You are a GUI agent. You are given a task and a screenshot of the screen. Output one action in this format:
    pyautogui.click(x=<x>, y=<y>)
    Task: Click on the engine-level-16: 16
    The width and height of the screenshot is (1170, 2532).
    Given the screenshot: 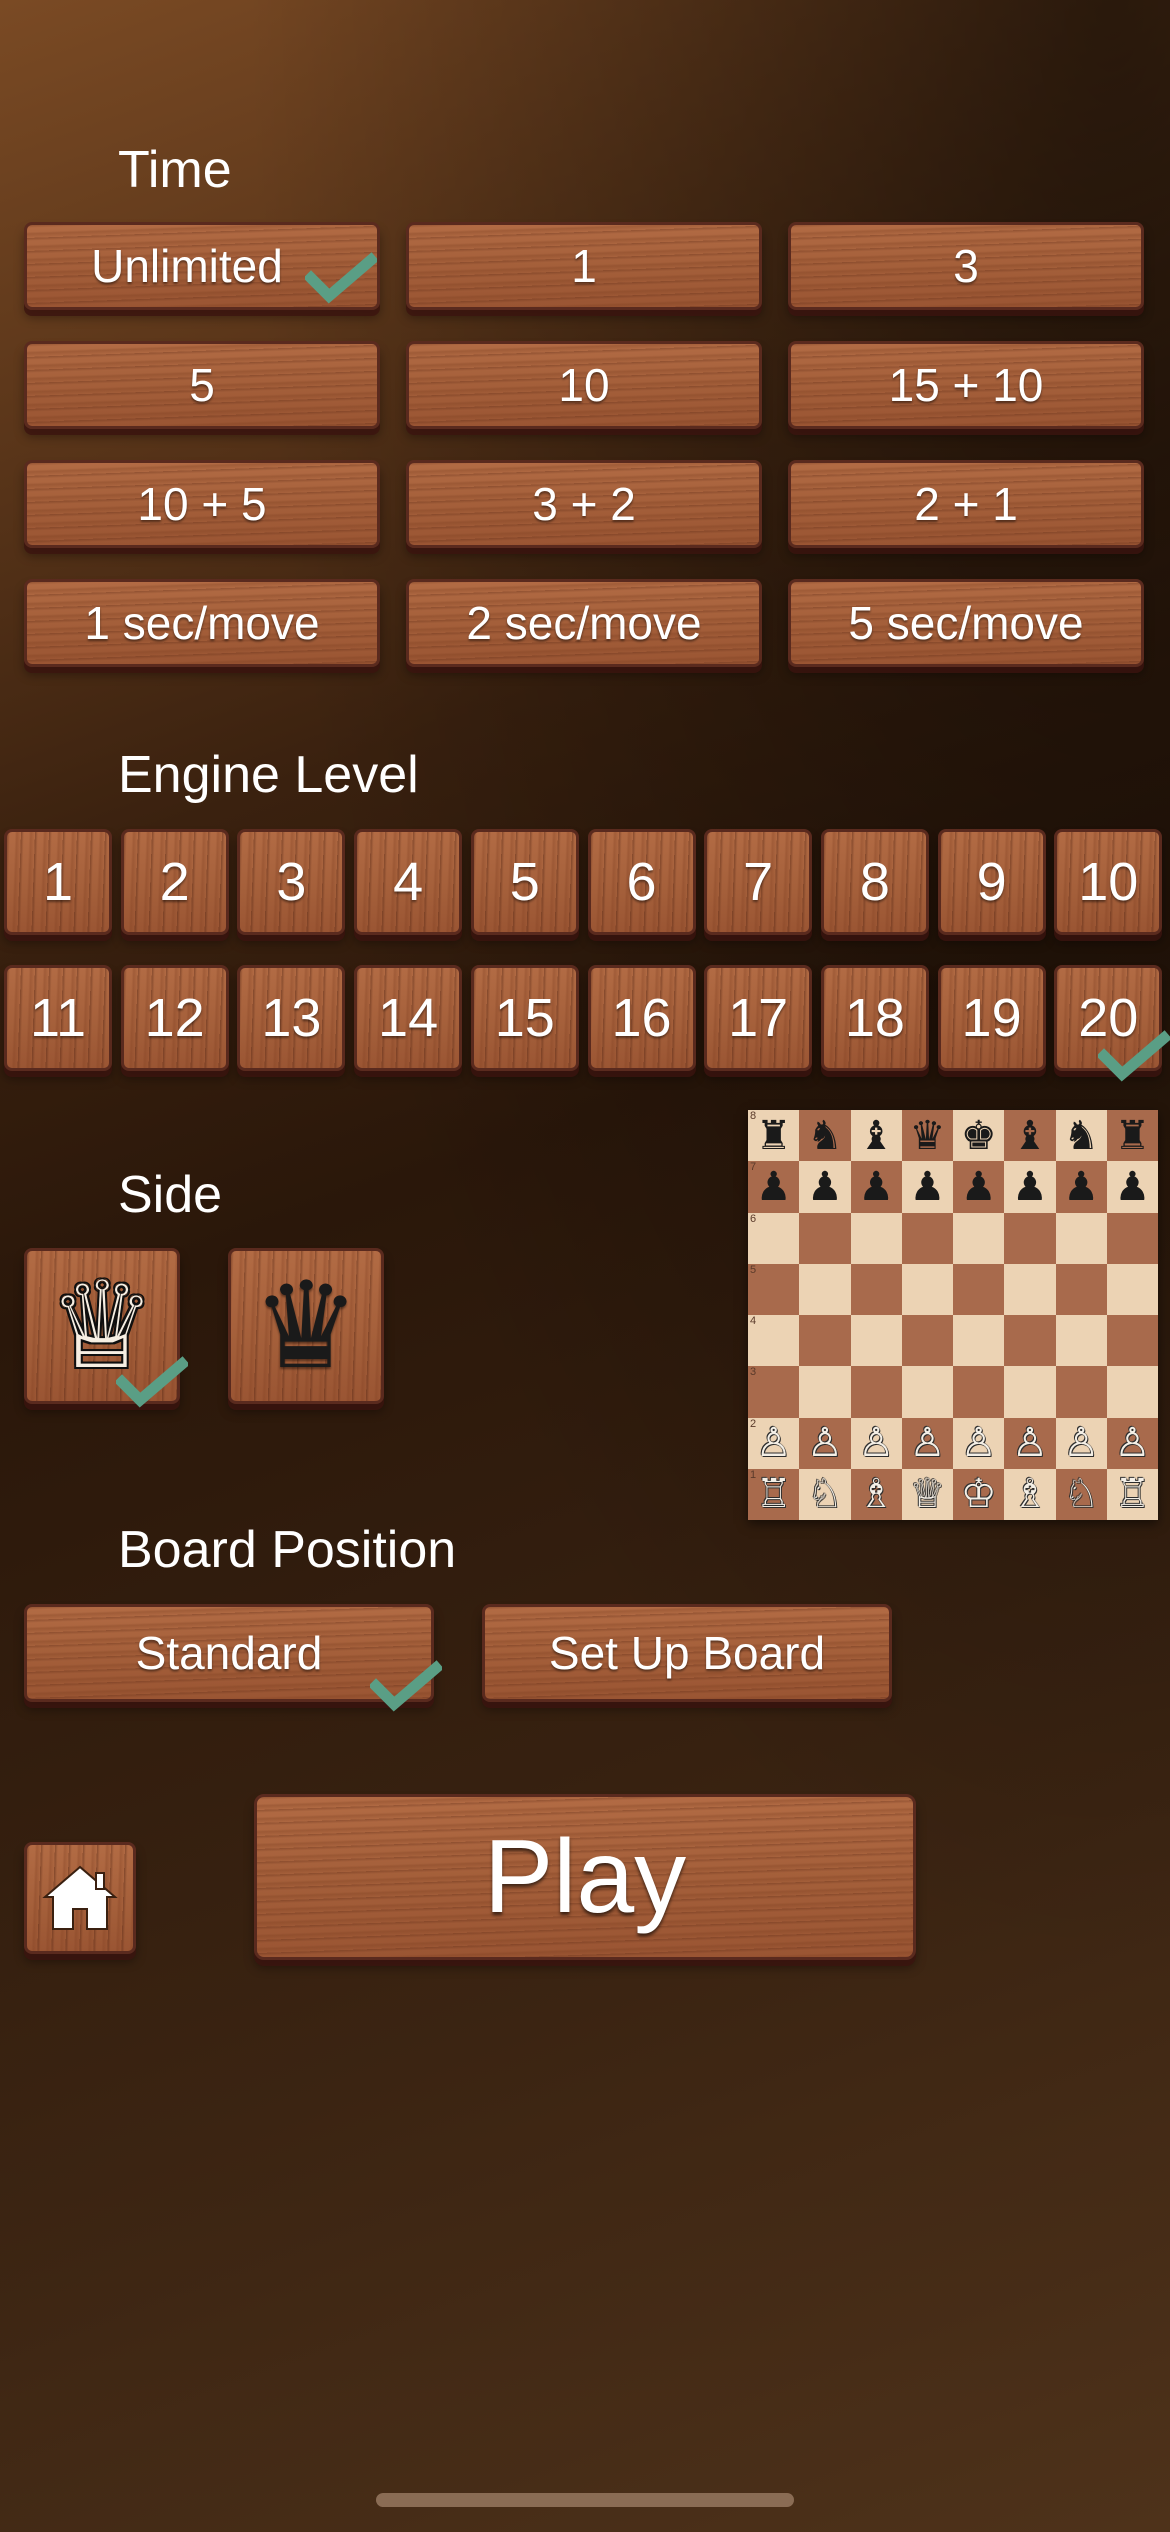 What is the action you would take?
    pyautogui.click(x=641, y=1018)
    